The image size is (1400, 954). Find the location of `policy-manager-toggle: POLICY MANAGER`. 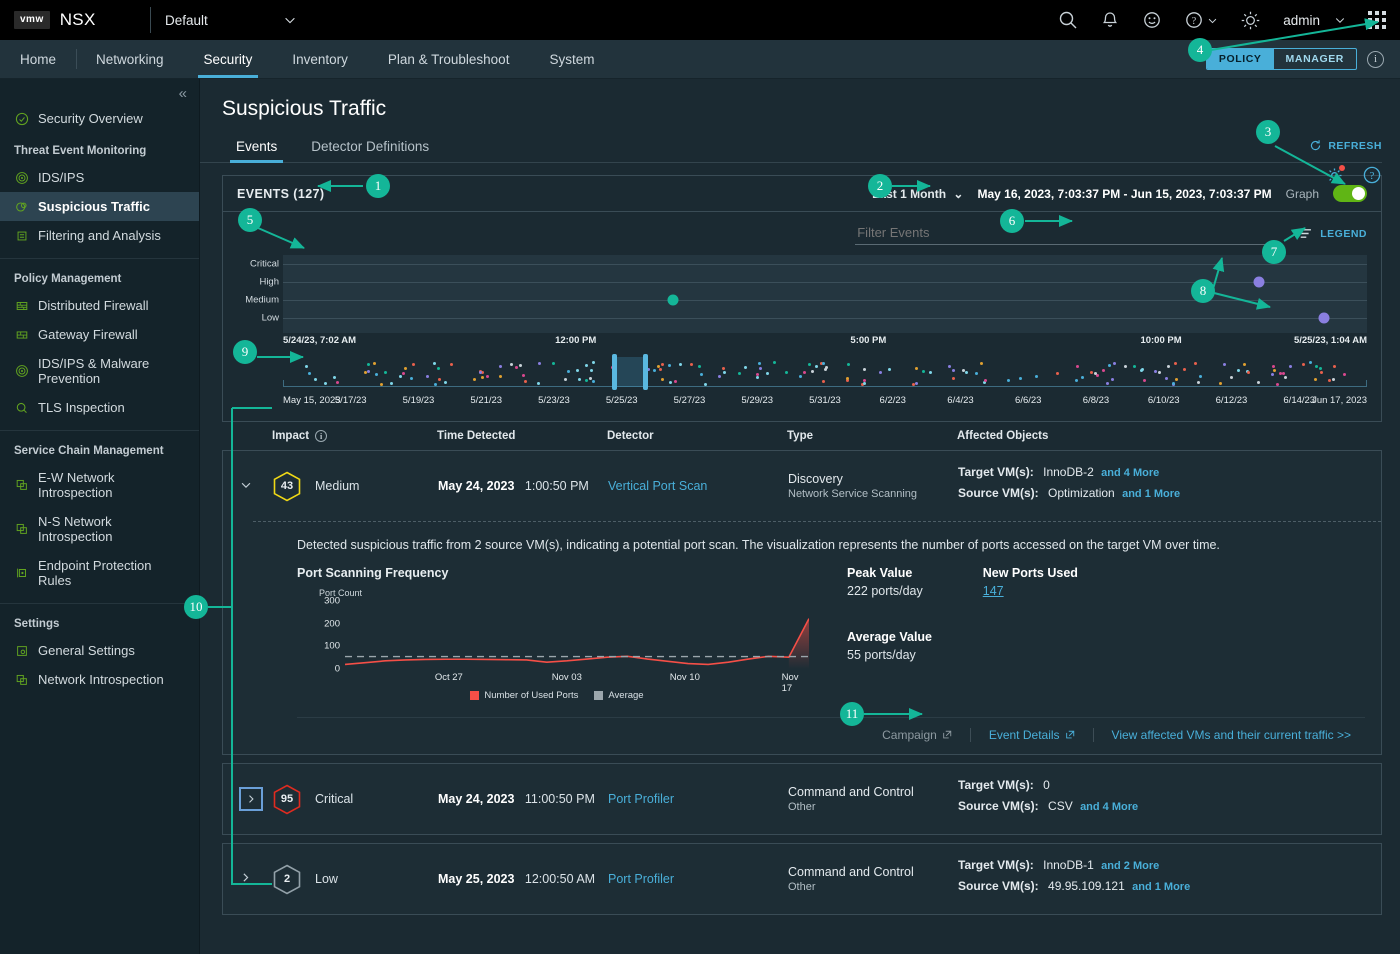

policy-manager-toggle: POLICY MANAGER is located at coordinates (1281, 59).